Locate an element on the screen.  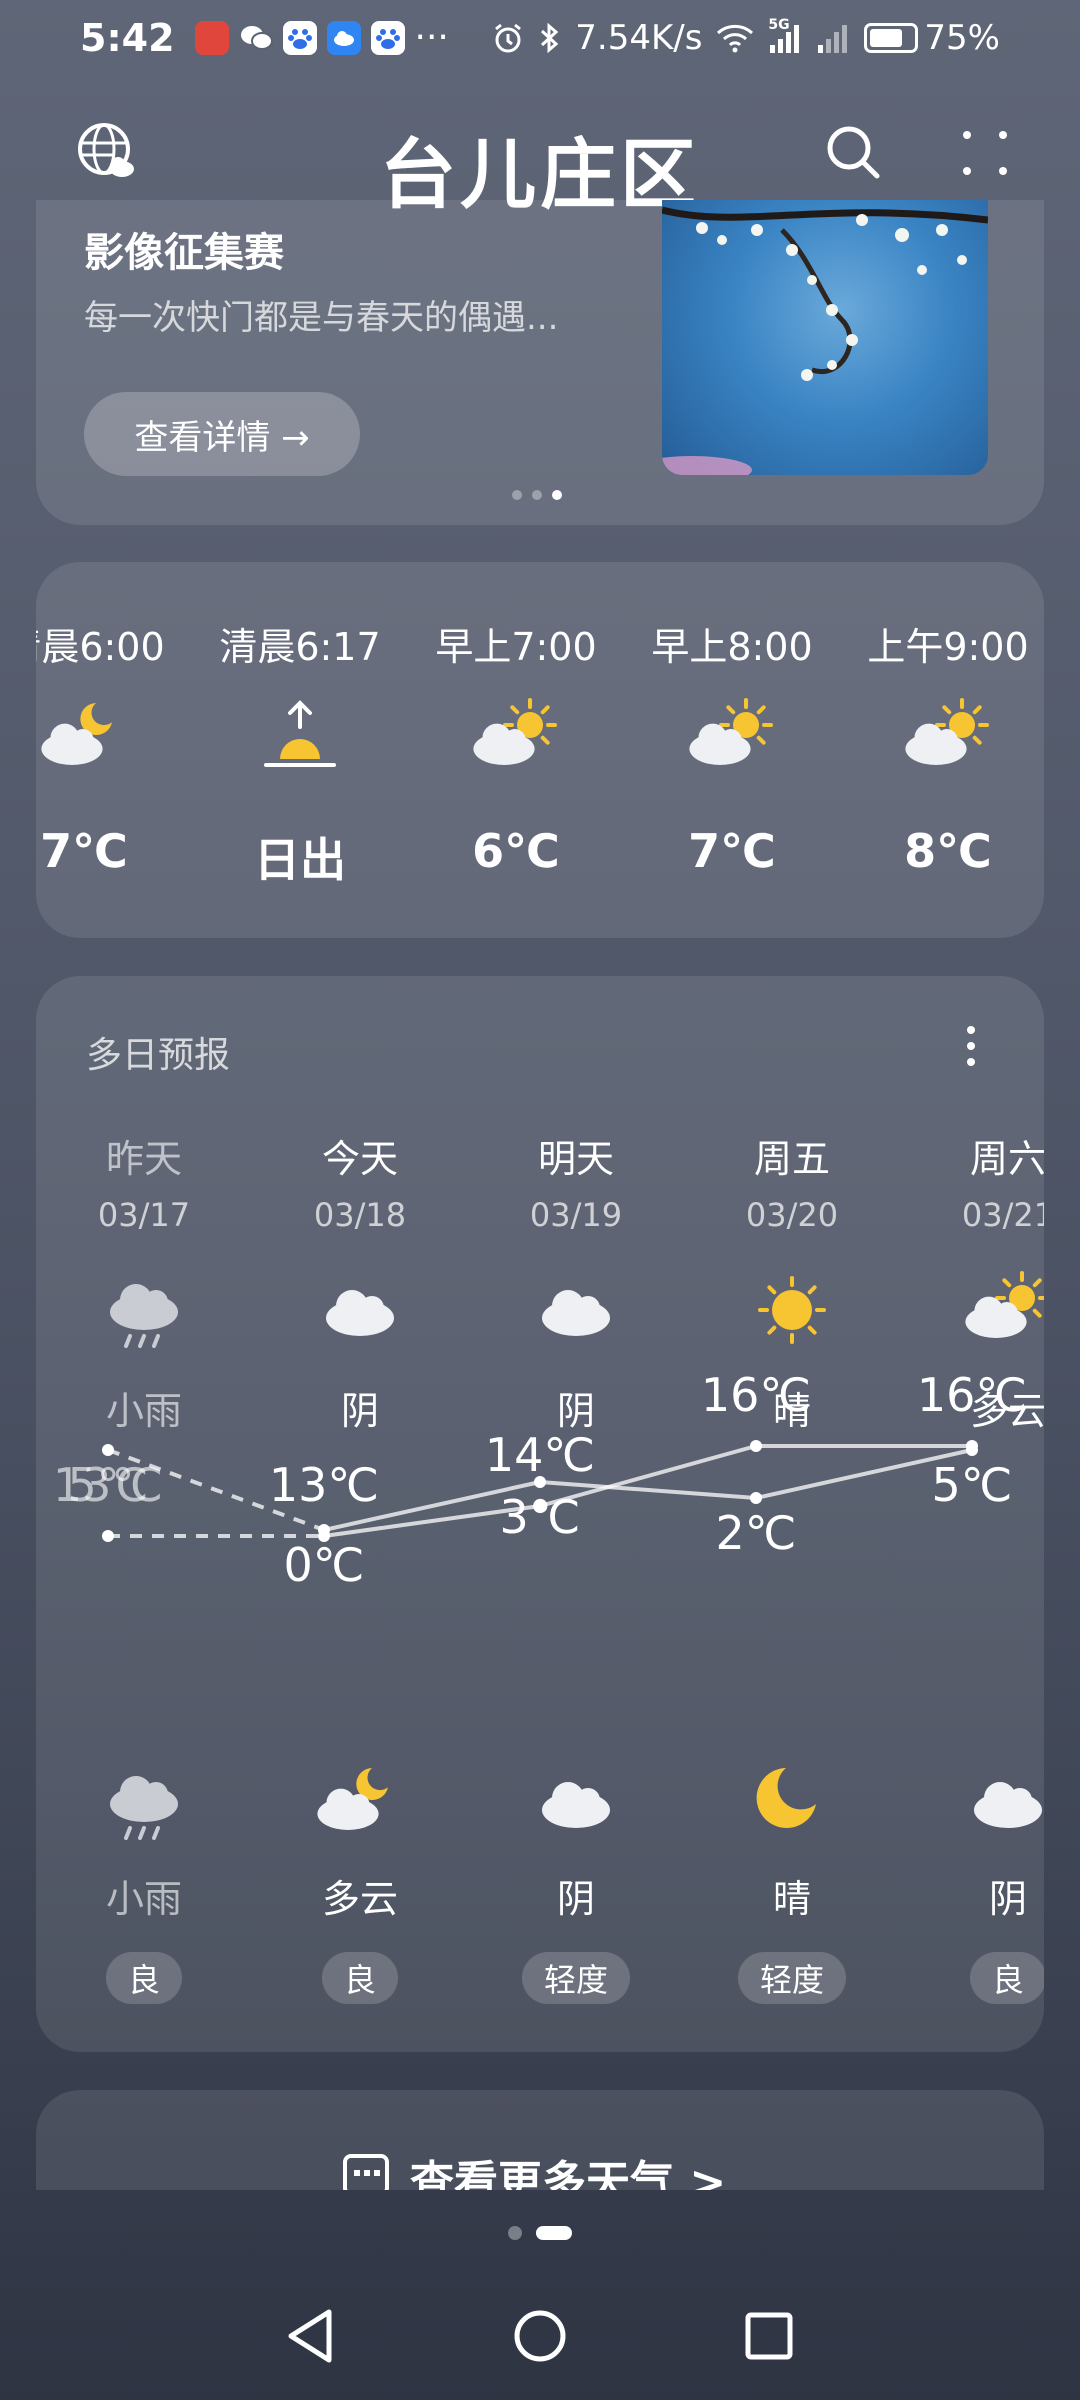
hourly-value: 6℃ is located at coordinates (516, 851).